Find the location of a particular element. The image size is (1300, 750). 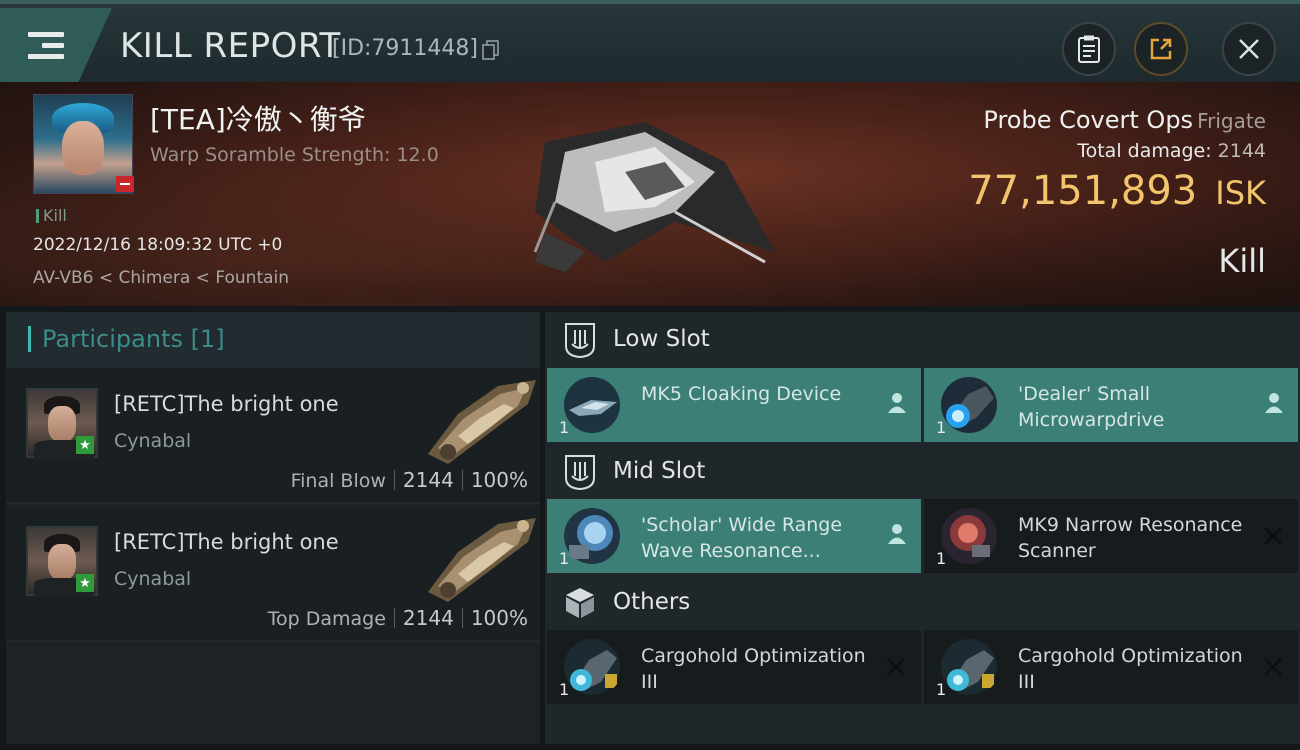

kill-result: Kill is located at coordinates (1242, 261).